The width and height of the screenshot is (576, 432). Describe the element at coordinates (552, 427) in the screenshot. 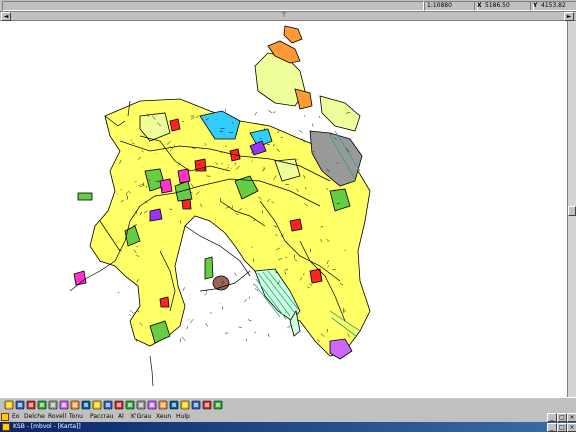

I see `app-minimize-button: _` at that location.